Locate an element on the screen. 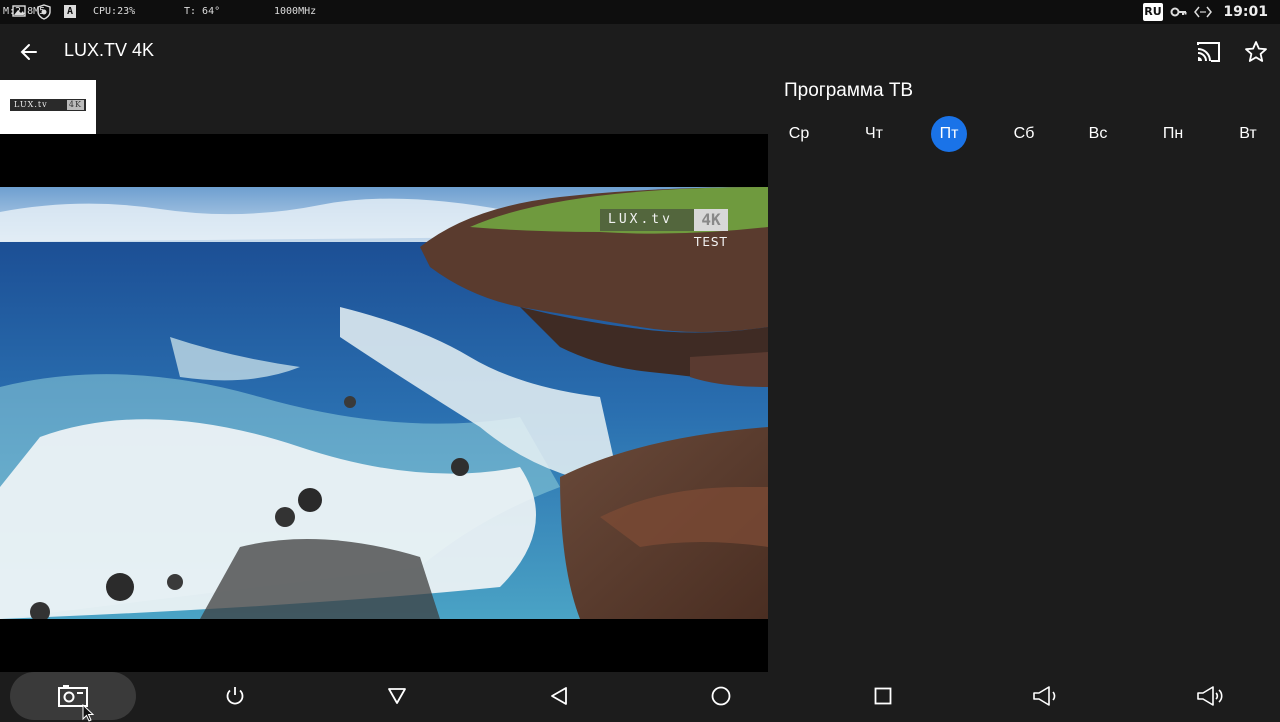  screenshot-button is located at coordinates (73, 696).